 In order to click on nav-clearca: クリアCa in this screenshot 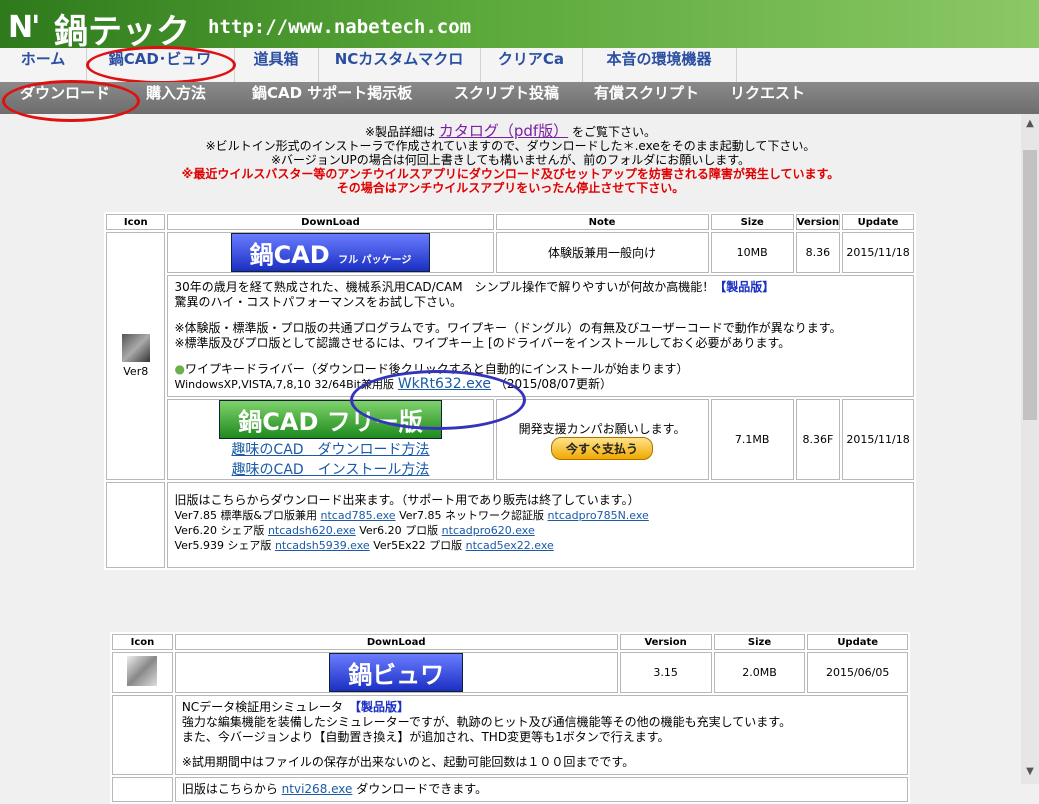, I will do `click(531, 65)`.